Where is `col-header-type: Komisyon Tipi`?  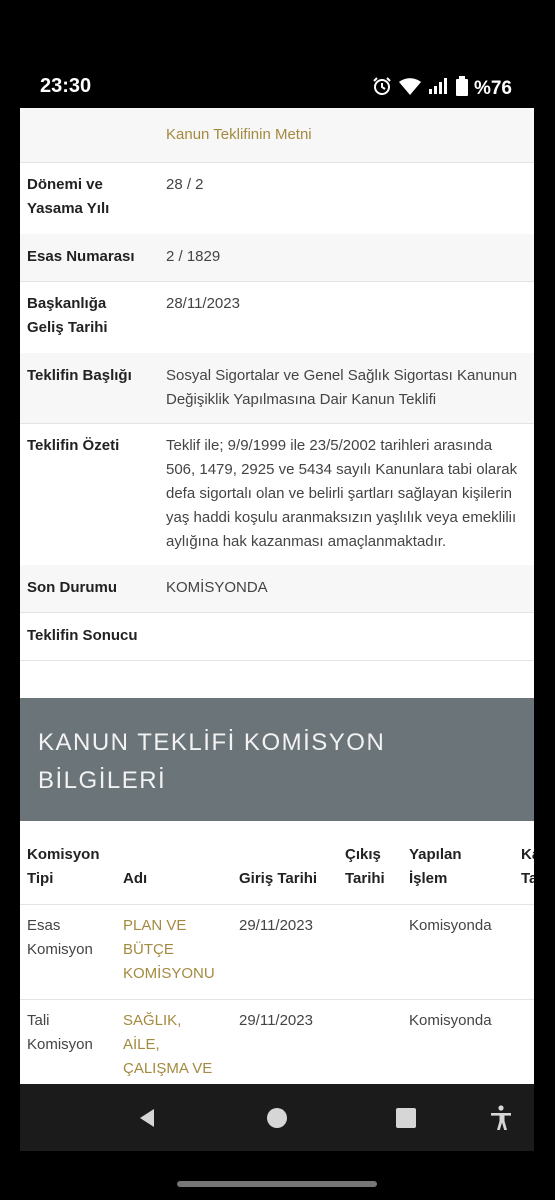
col-header-type: Komisyon Tipi is located at coordinates (63, 866).